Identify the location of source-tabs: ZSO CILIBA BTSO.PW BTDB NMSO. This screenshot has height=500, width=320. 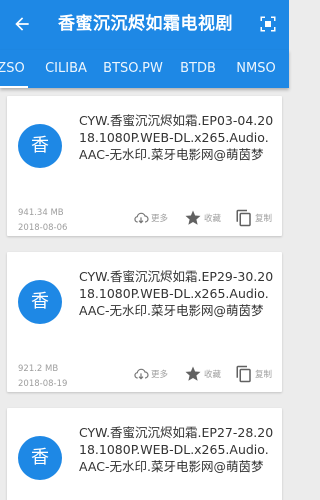
(144, 69).